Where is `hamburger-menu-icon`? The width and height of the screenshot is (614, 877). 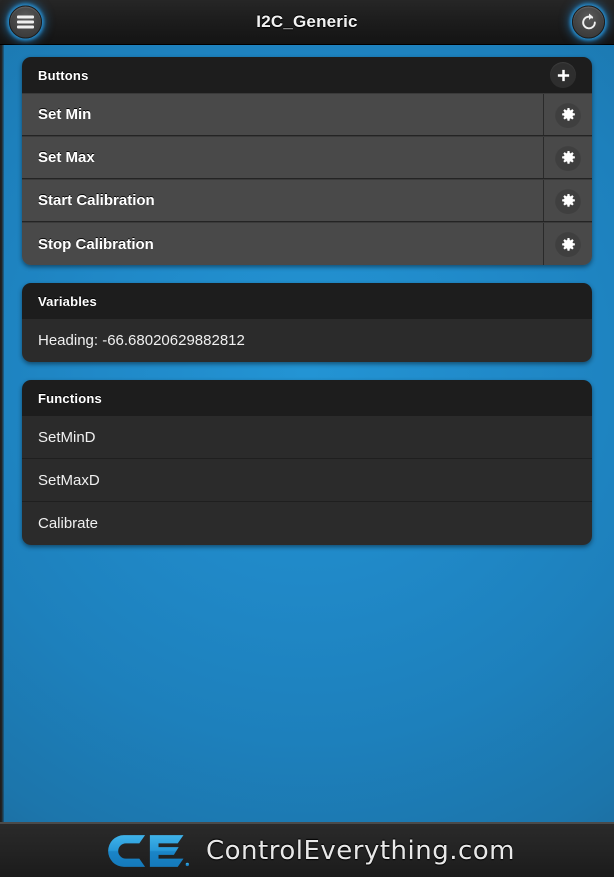
hamburger-menu-icon is located at coordinates (25, 22).